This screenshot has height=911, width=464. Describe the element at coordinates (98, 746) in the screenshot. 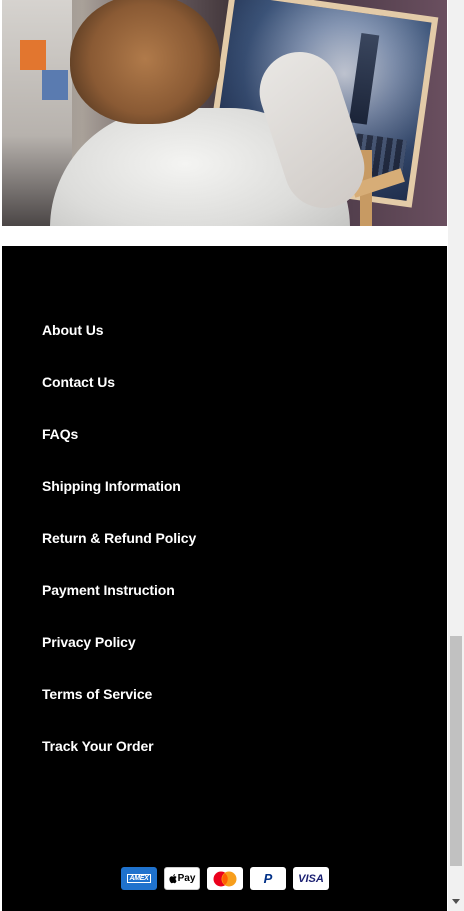

I see `track-your-order-link: Track Your Order` at that location.